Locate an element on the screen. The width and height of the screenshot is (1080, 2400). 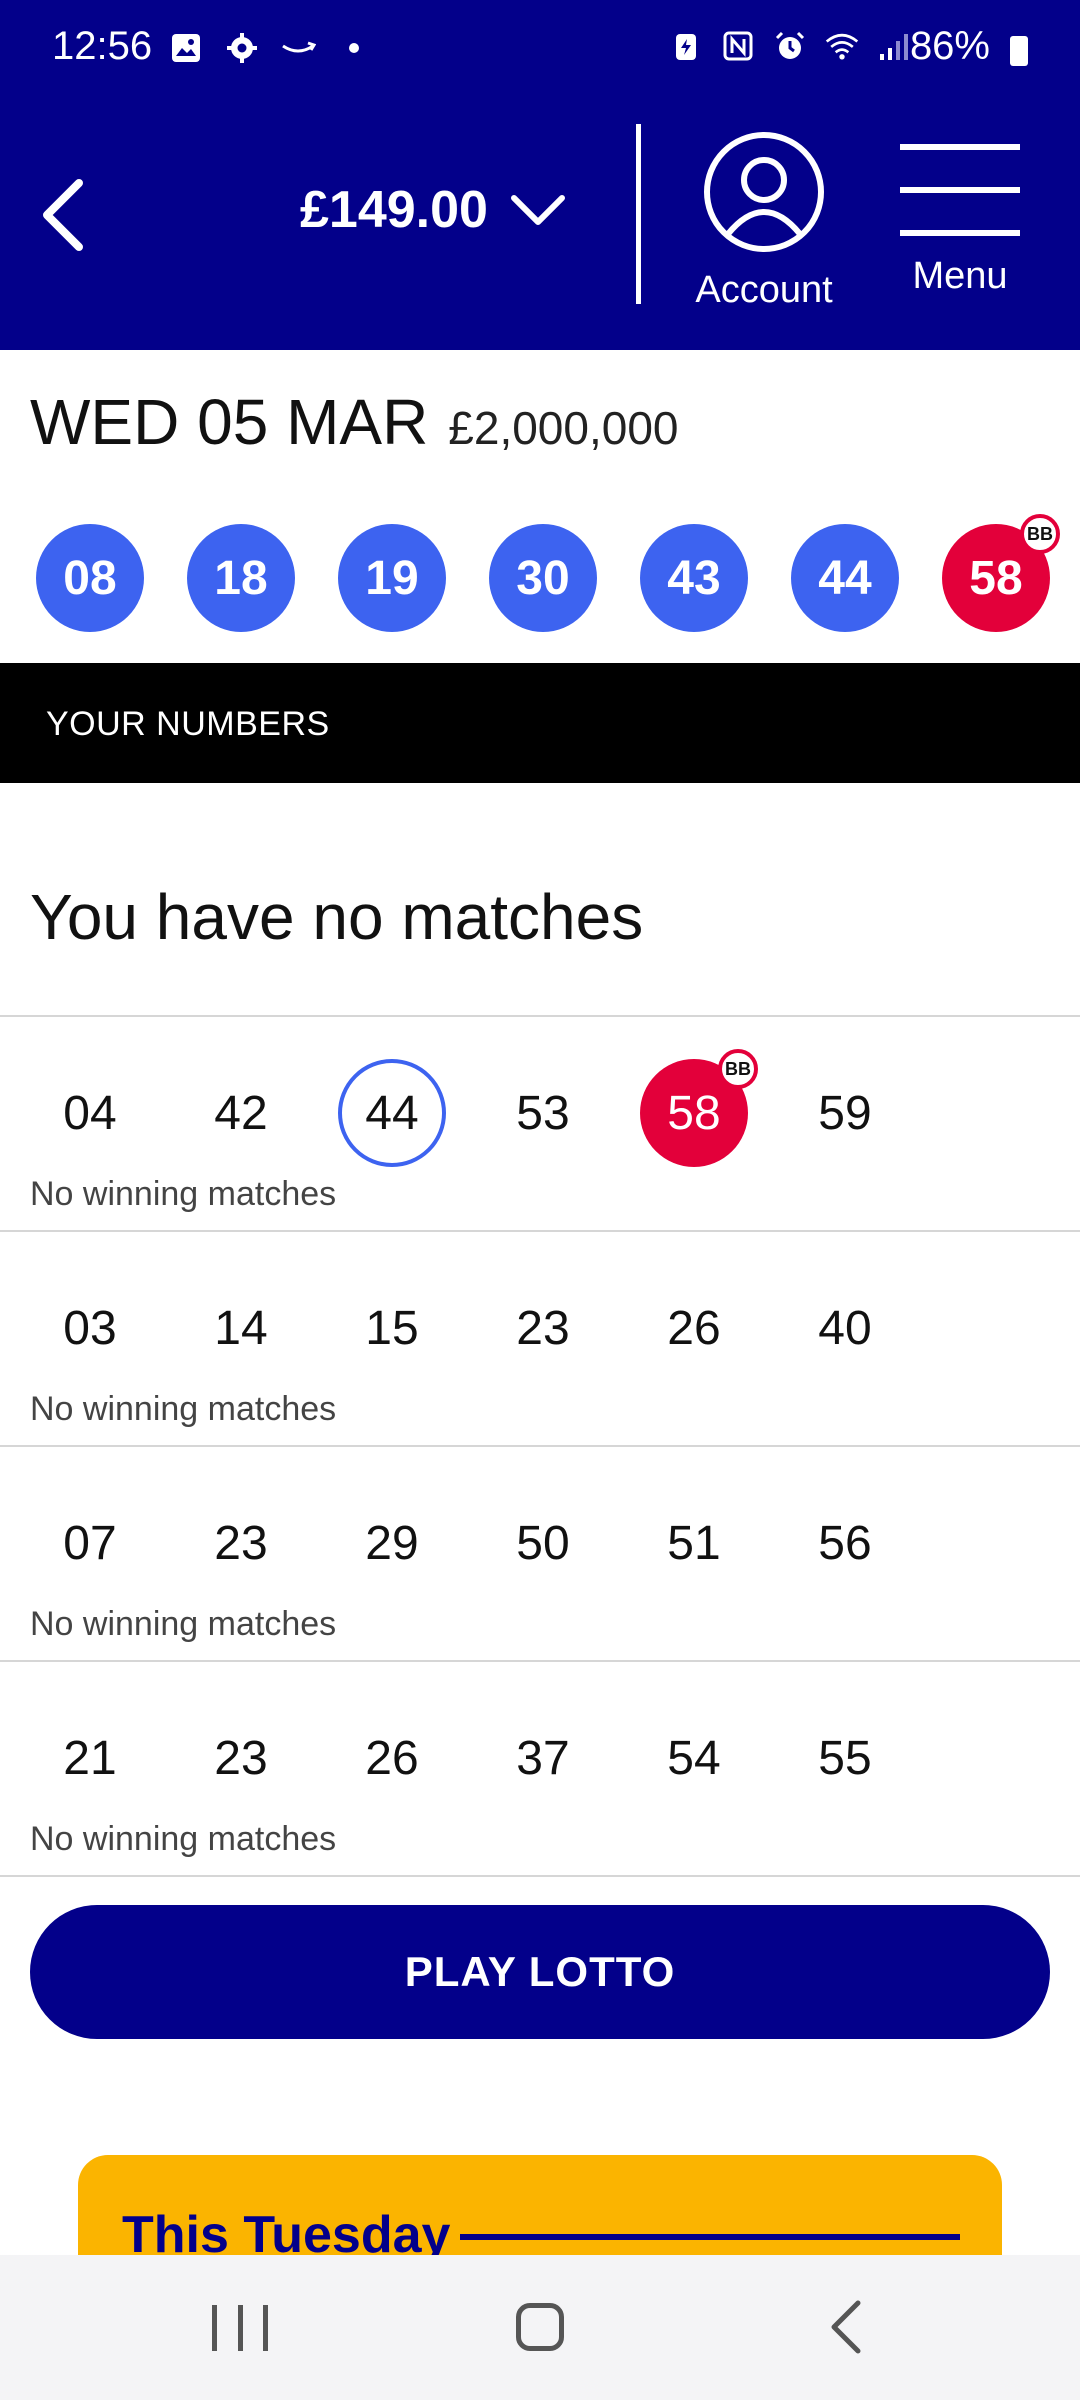
app-header: £149.00 Account Menu is located at coordinates (540, 225).